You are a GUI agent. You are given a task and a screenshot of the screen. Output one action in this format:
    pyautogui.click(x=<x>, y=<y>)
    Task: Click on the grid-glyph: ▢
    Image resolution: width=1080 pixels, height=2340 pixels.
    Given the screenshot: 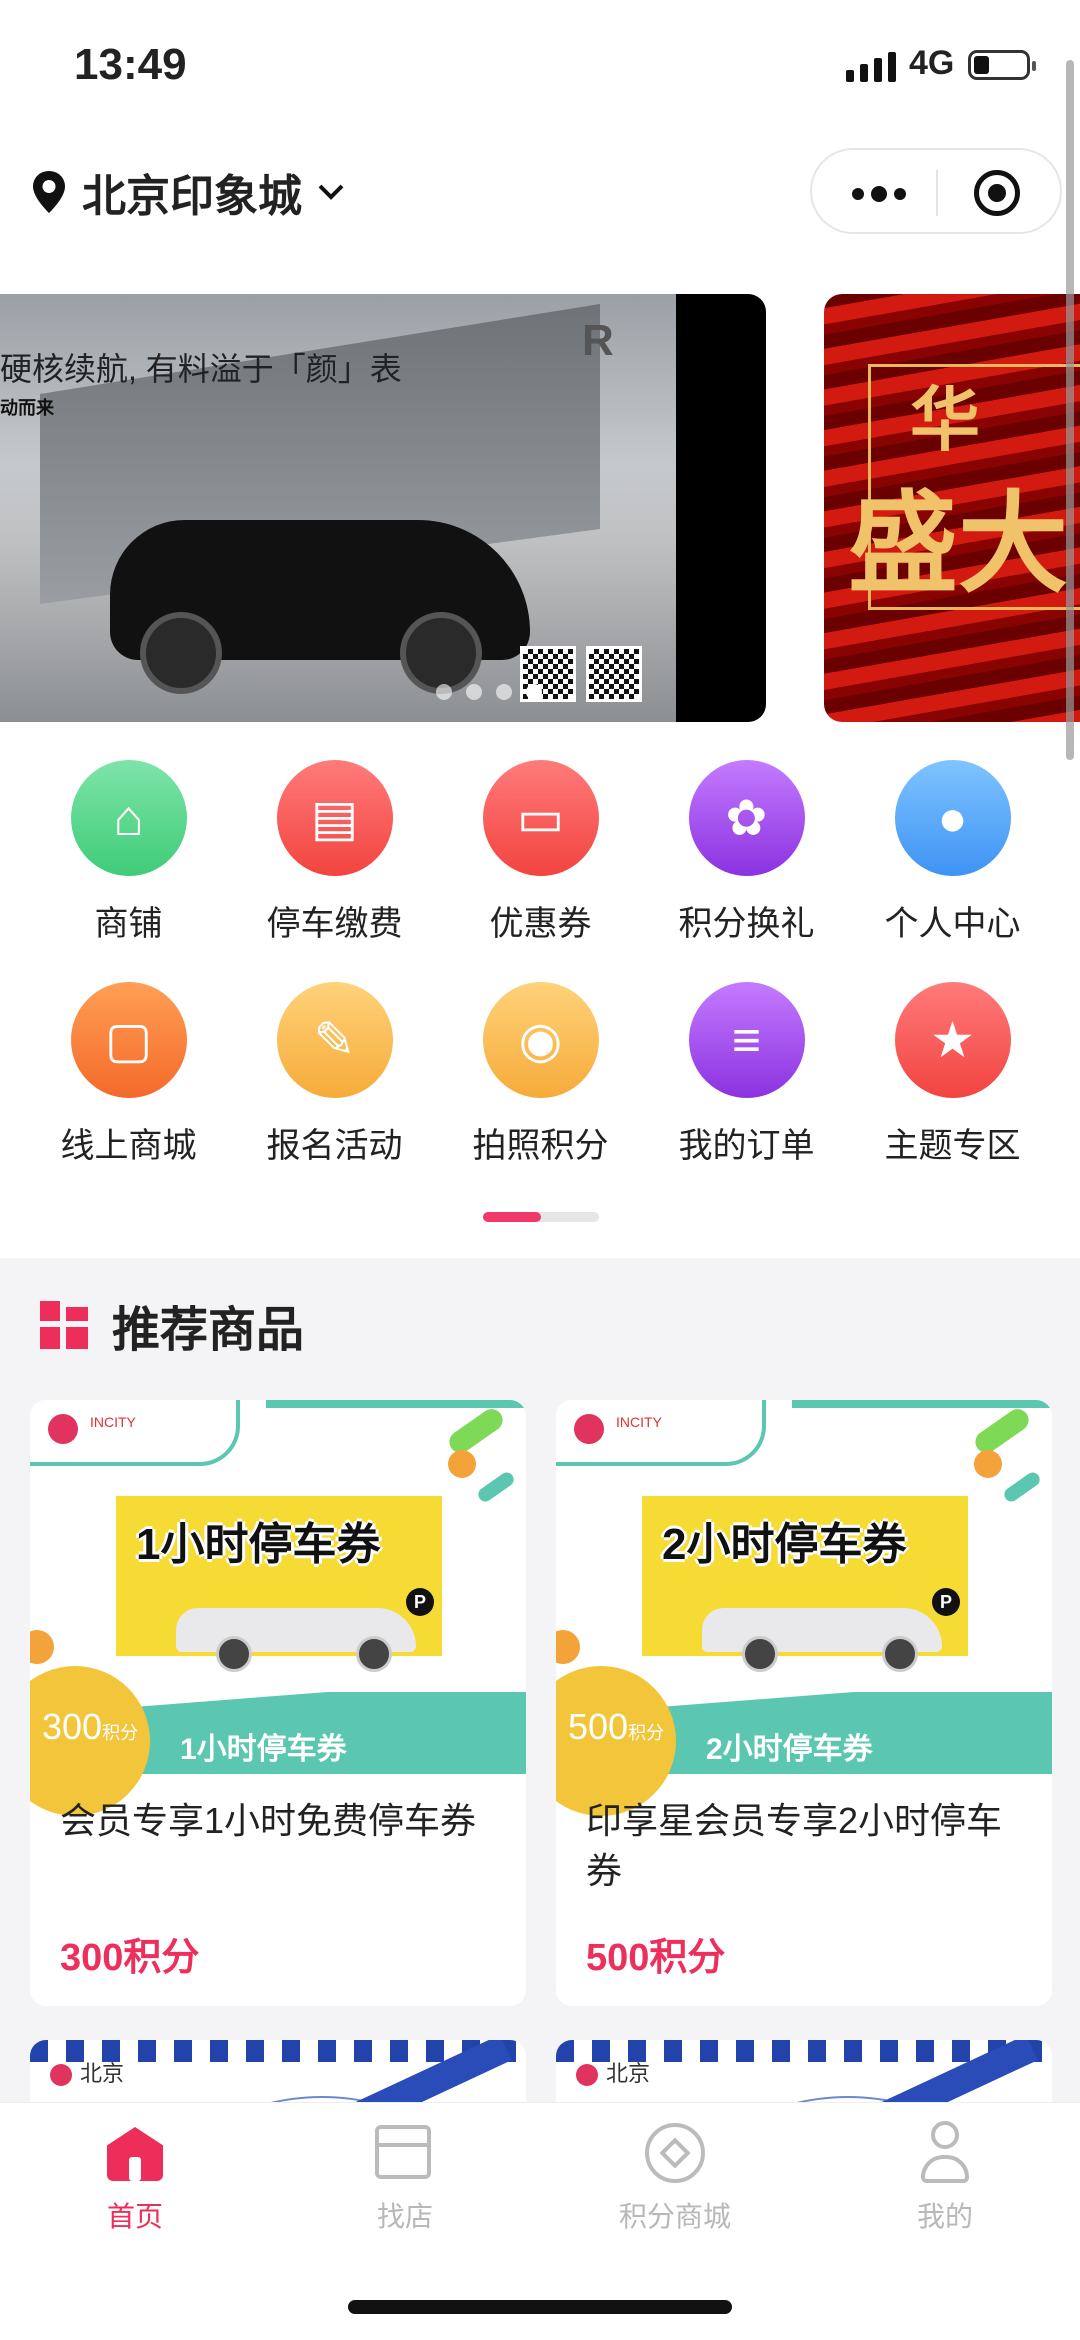 What is the action you would take?
    pyautogui.click(x=128, y=1040)
    